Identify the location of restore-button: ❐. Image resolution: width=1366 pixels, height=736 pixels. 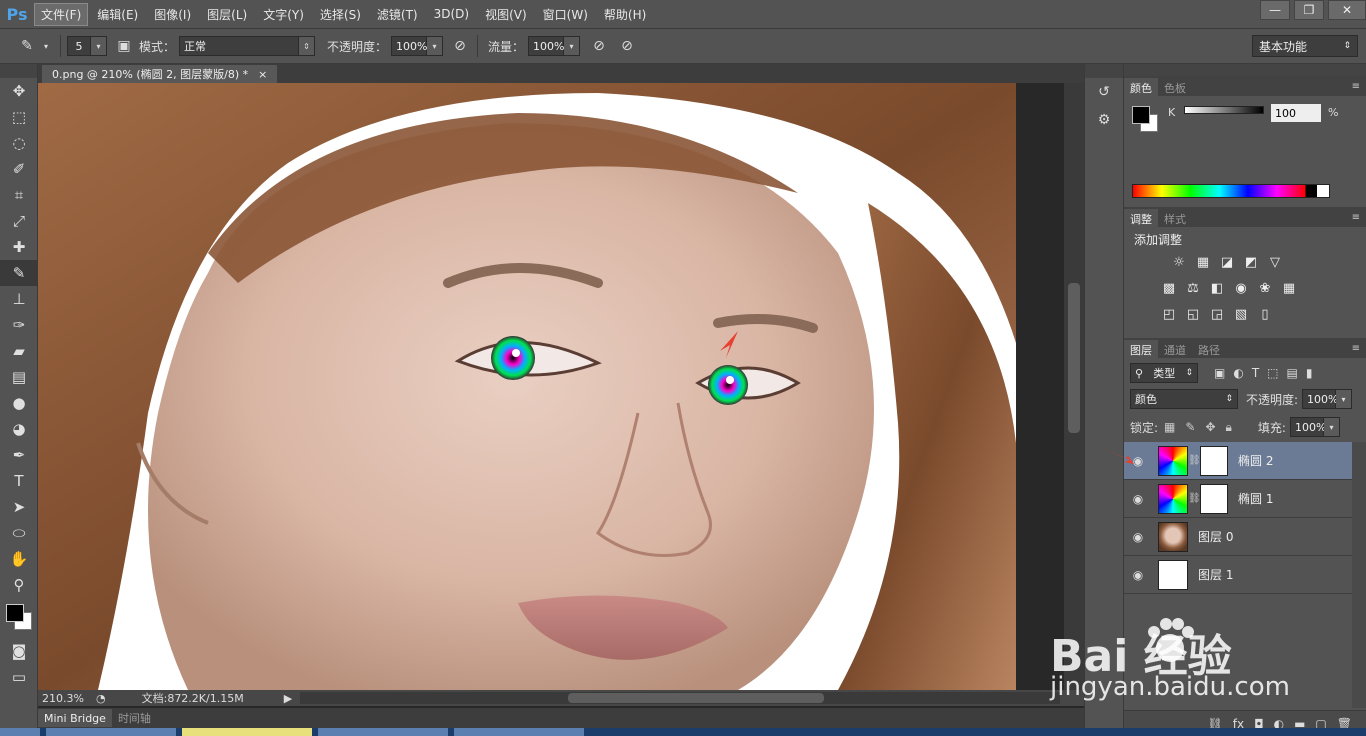
(1309, 10).